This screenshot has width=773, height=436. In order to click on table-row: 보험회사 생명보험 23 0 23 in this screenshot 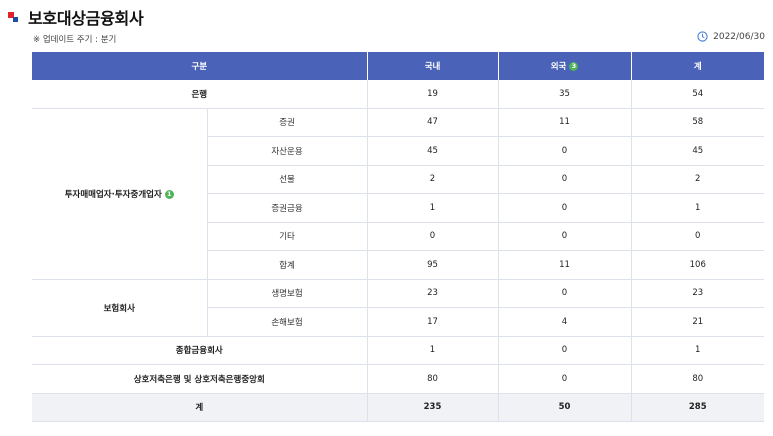, I will do `click(398, 308)`.